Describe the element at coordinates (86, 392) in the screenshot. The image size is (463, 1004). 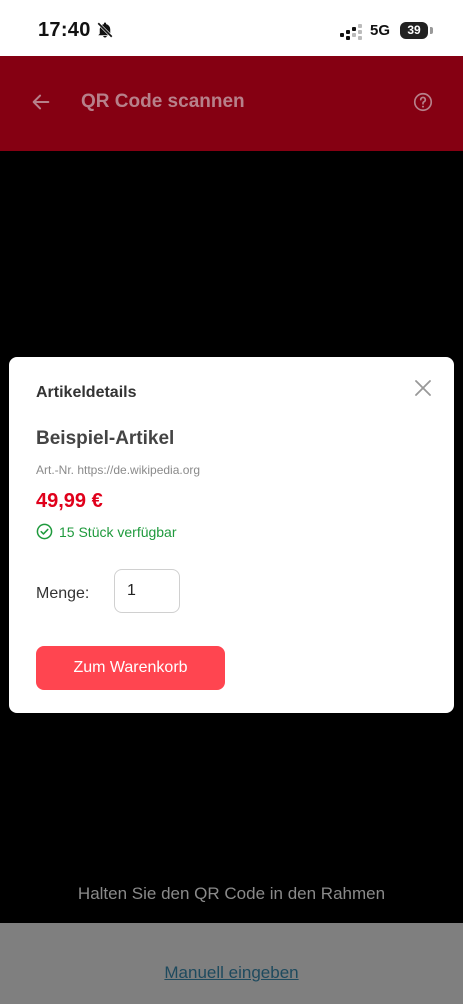
I see `modal-title: Artikeldetails` at that location.